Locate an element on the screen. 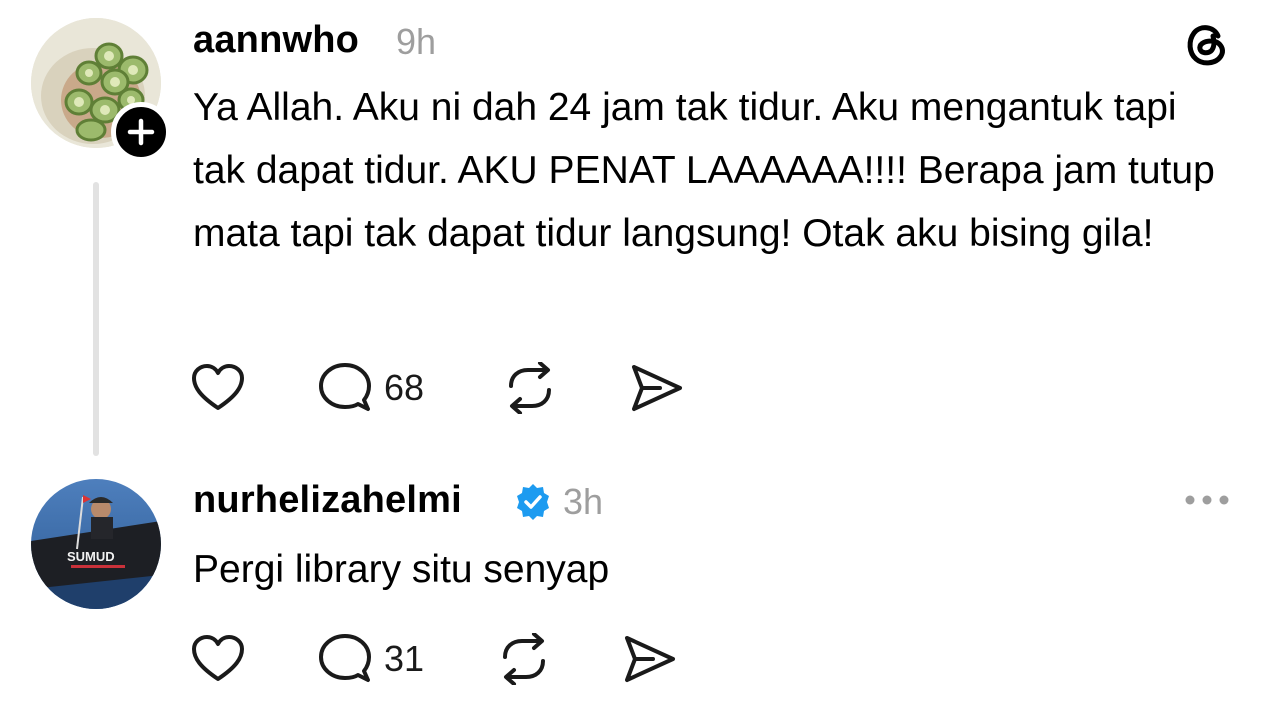 The height and width of the screenshot is (726, 1280). reply-count: 68 is located at coordinates (404, 387).